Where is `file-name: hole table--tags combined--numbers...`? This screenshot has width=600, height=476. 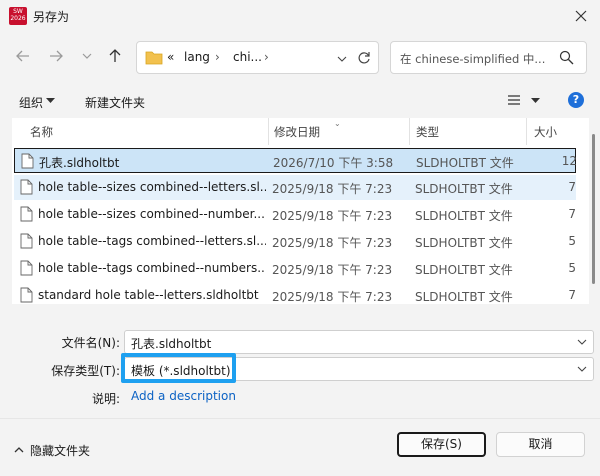
file-name: hole table--tags combined--numbers... is located at coordinates (152, 268).